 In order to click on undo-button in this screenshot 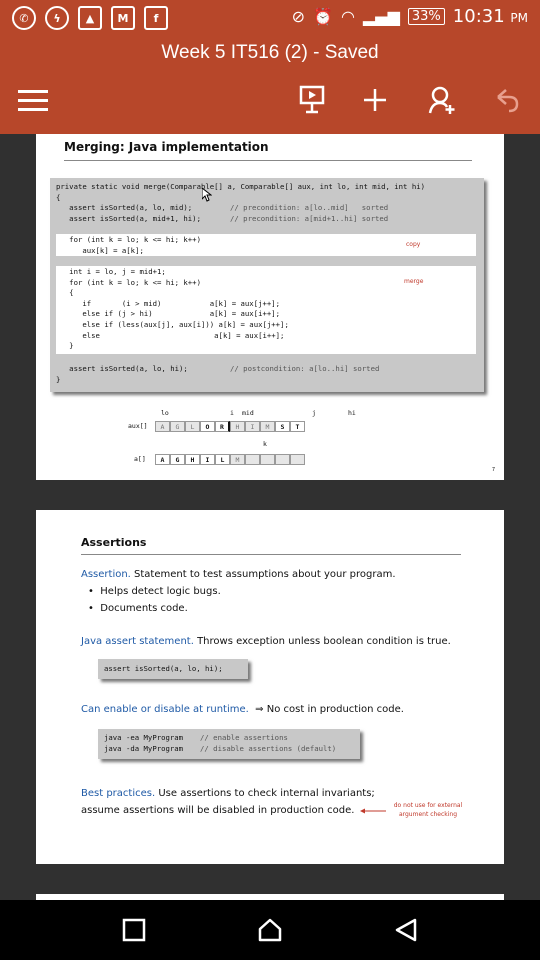, I will do `click(506, 100)`.